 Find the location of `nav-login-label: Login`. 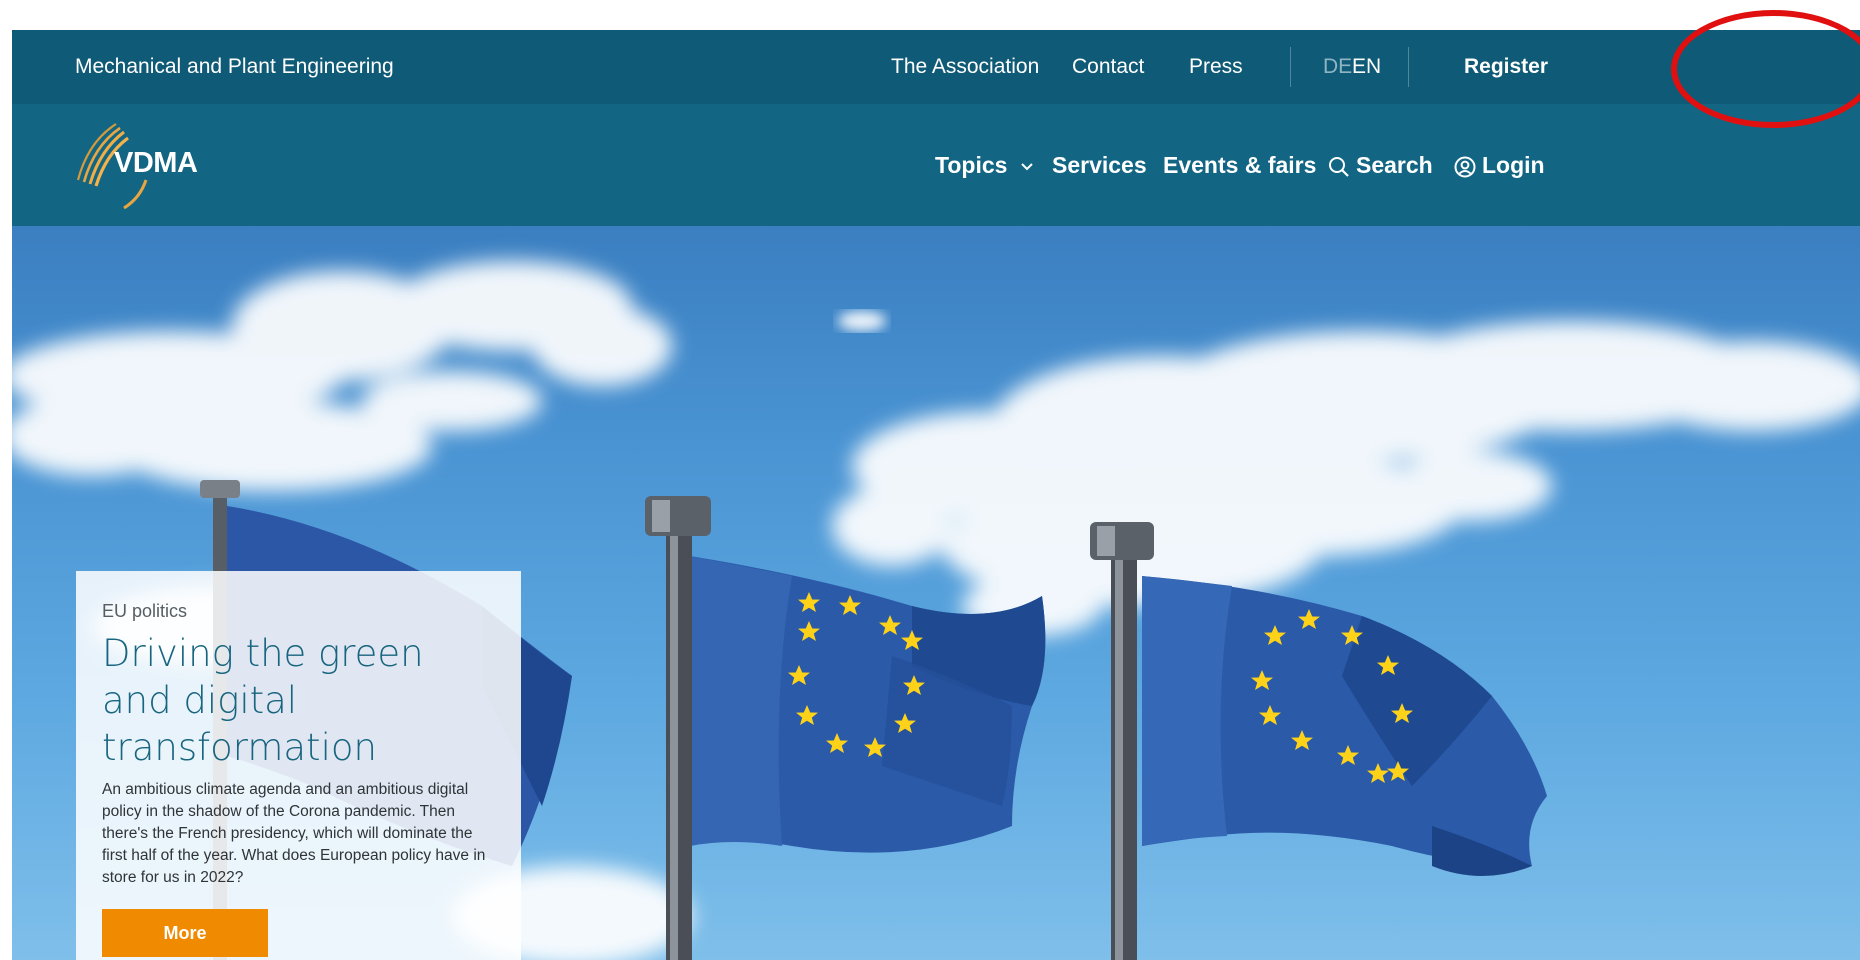

nav-login-label: Login is located at coordinates (1513, 165).